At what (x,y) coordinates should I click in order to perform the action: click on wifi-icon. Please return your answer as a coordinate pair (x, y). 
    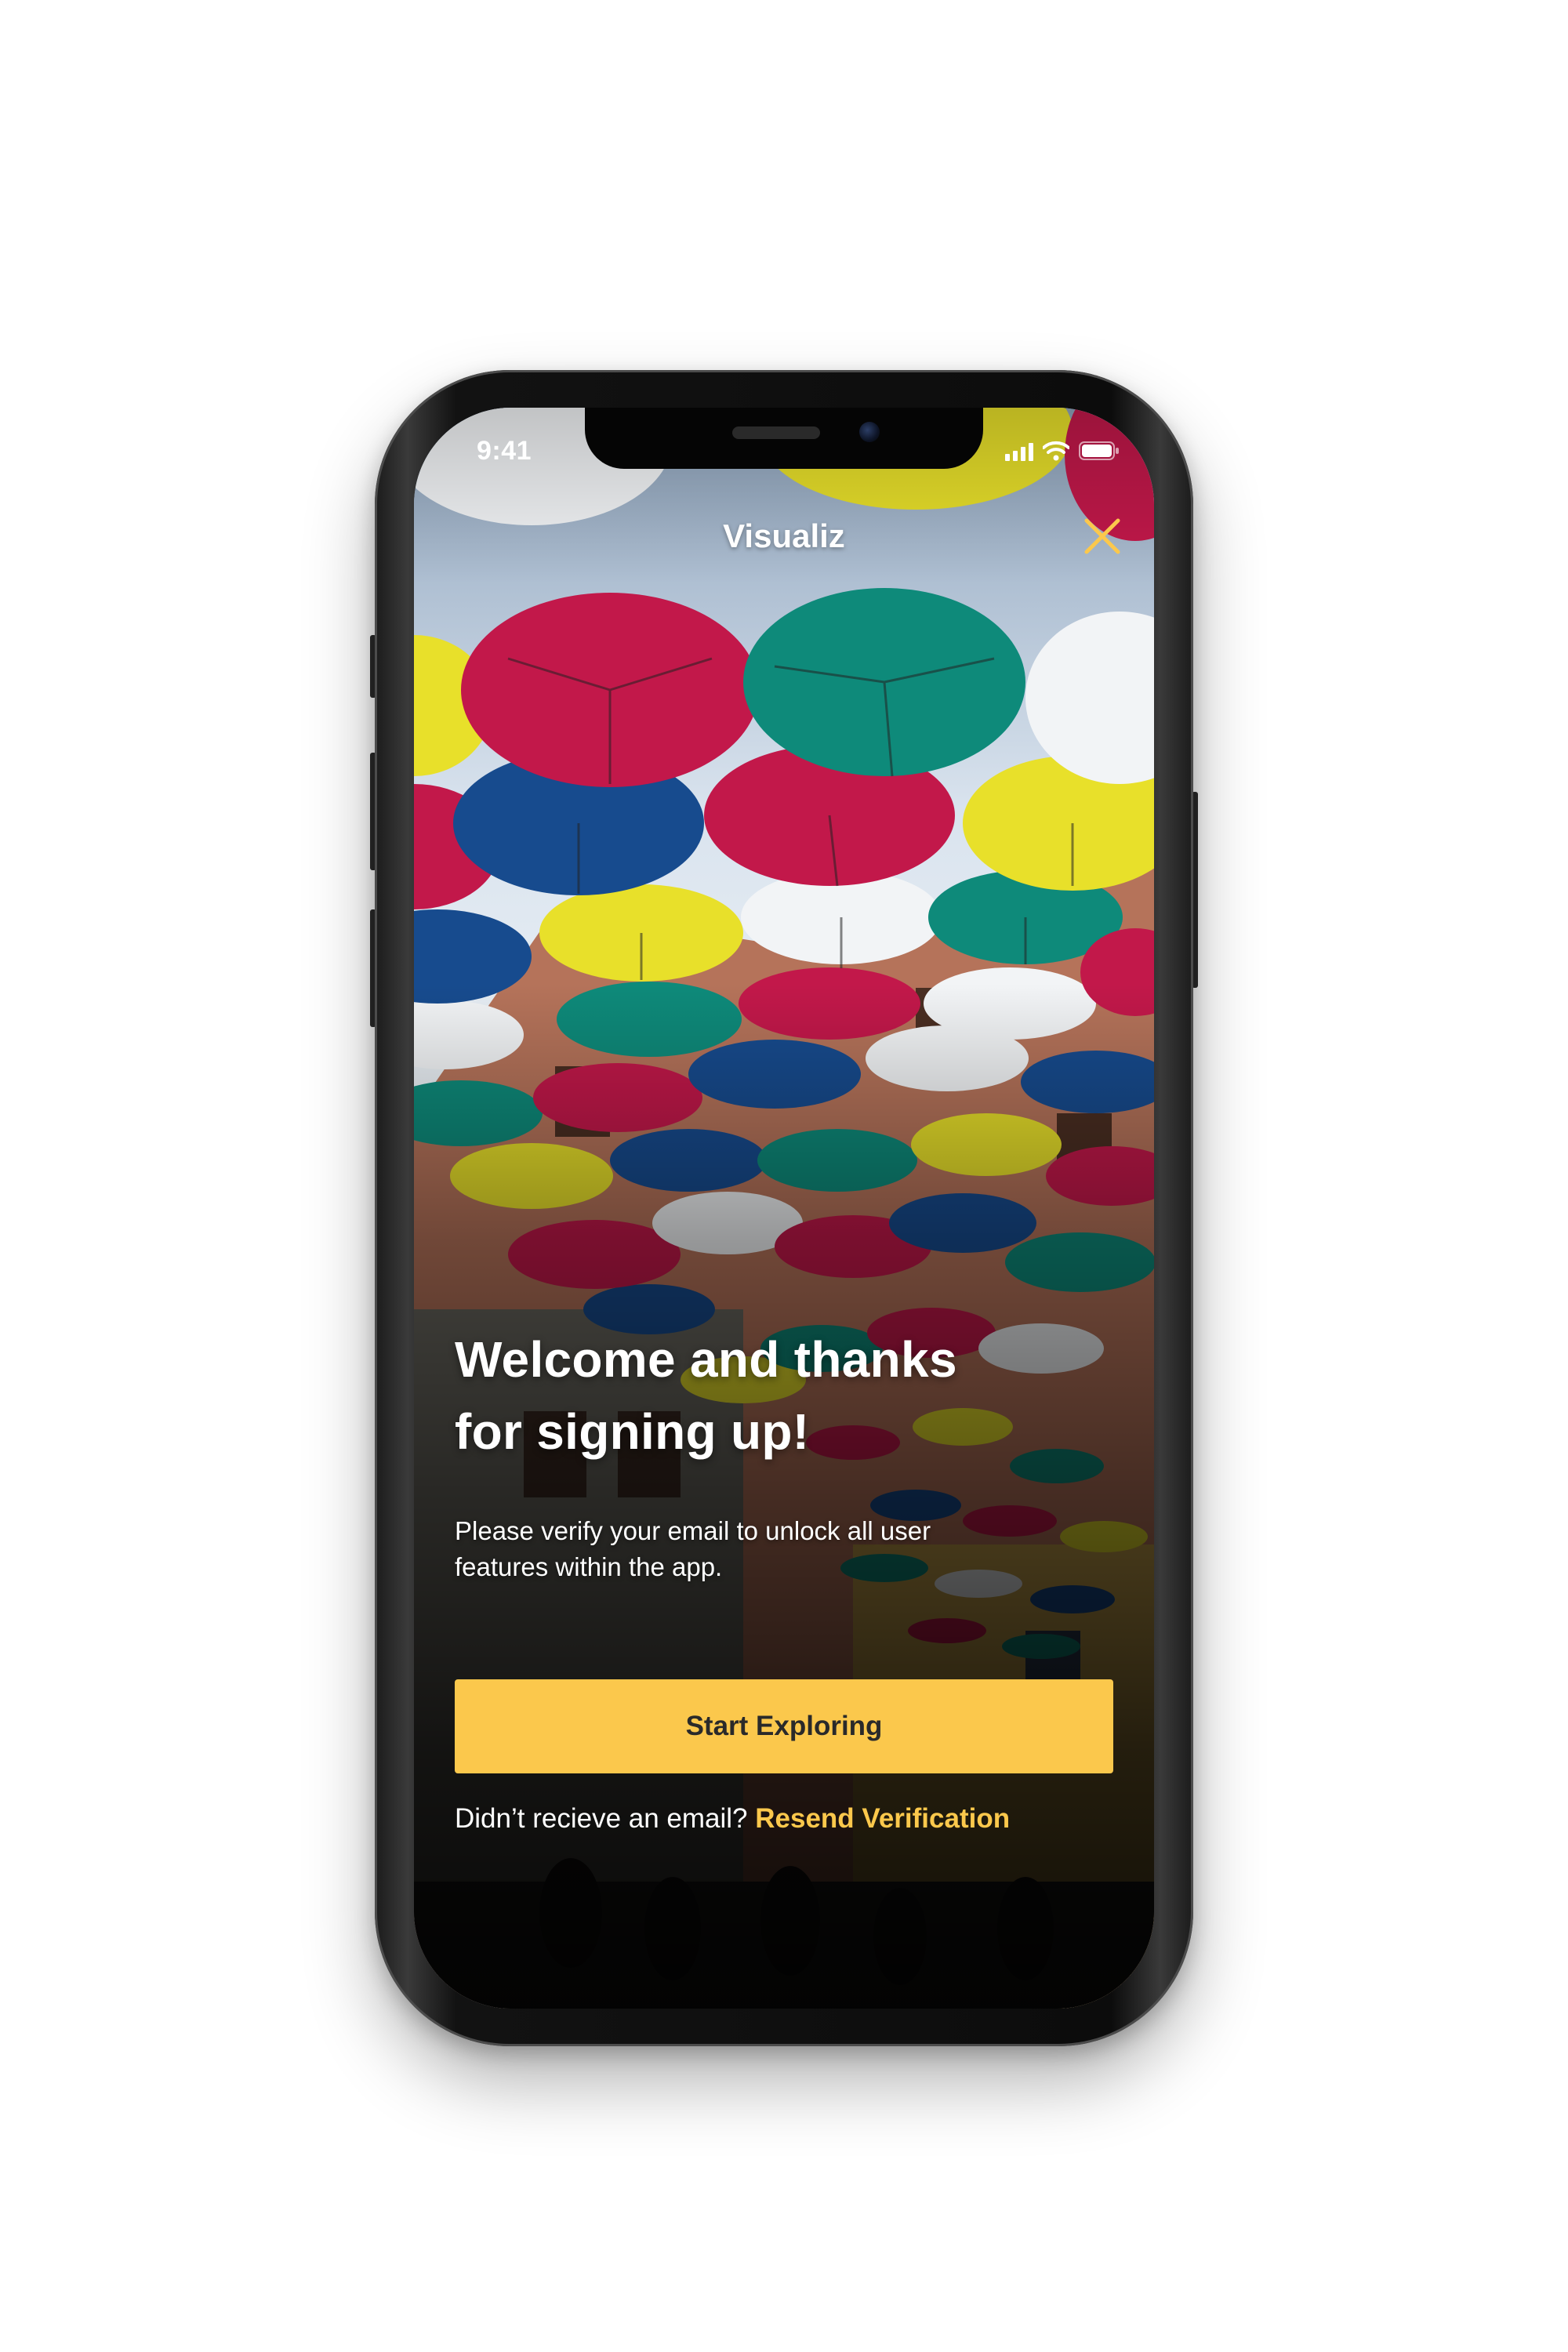
    Looking at the image, I should click on (1056, 451).